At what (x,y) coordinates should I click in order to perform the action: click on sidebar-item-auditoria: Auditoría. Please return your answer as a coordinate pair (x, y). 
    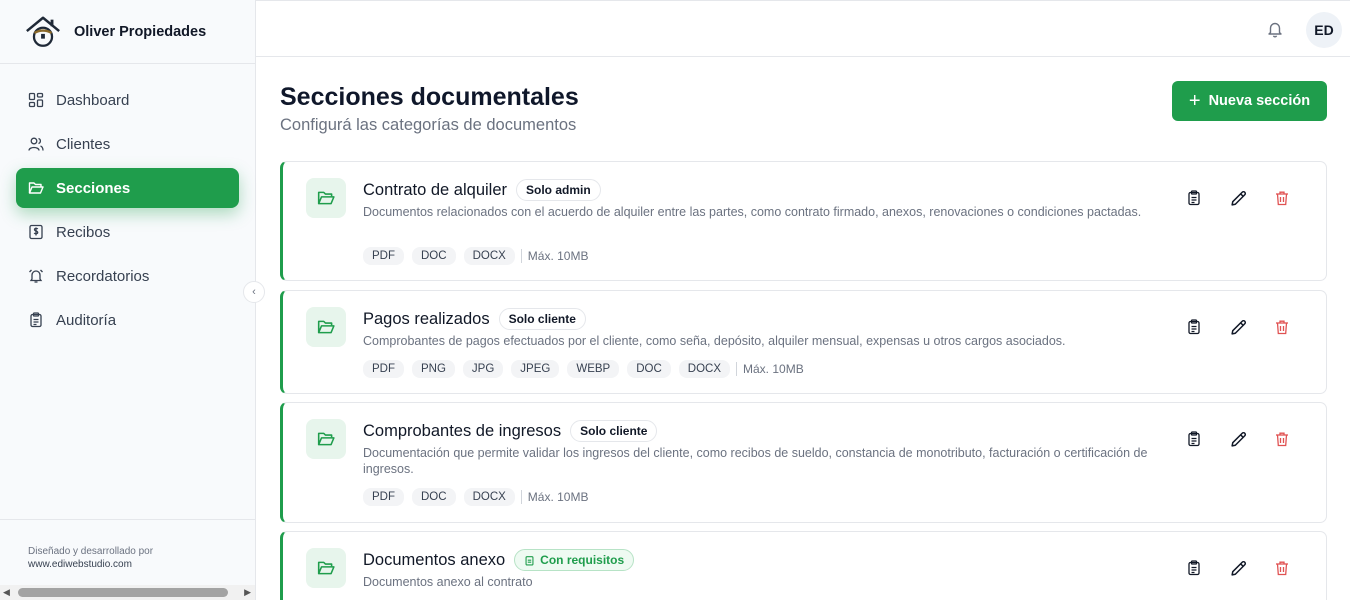
    Looking at the image, I should click on (127, 320).